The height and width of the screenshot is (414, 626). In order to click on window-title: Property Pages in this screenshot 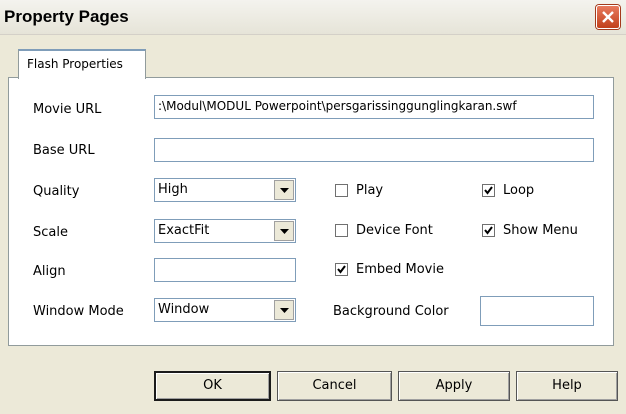, I will do `click(66, 16)`.